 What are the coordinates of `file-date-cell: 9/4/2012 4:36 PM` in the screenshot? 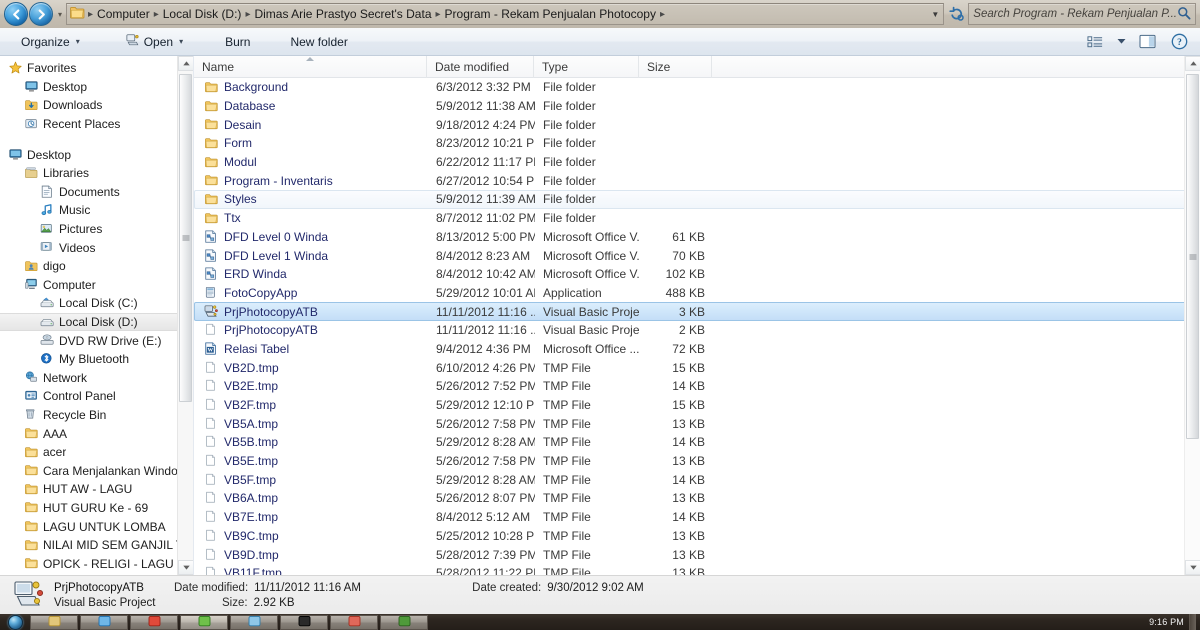 It's located at (483, 348).